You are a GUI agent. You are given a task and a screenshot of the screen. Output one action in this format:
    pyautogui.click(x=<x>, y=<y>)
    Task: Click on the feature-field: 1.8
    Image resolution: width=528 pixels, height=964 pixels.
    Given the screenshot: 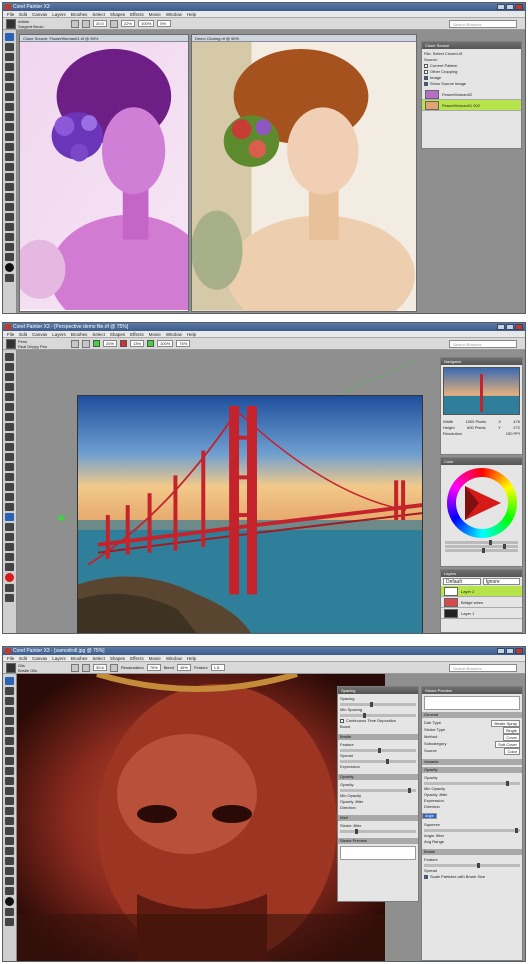 What is the action you would take?
    pyautogui.click(x=217, y=667)
    